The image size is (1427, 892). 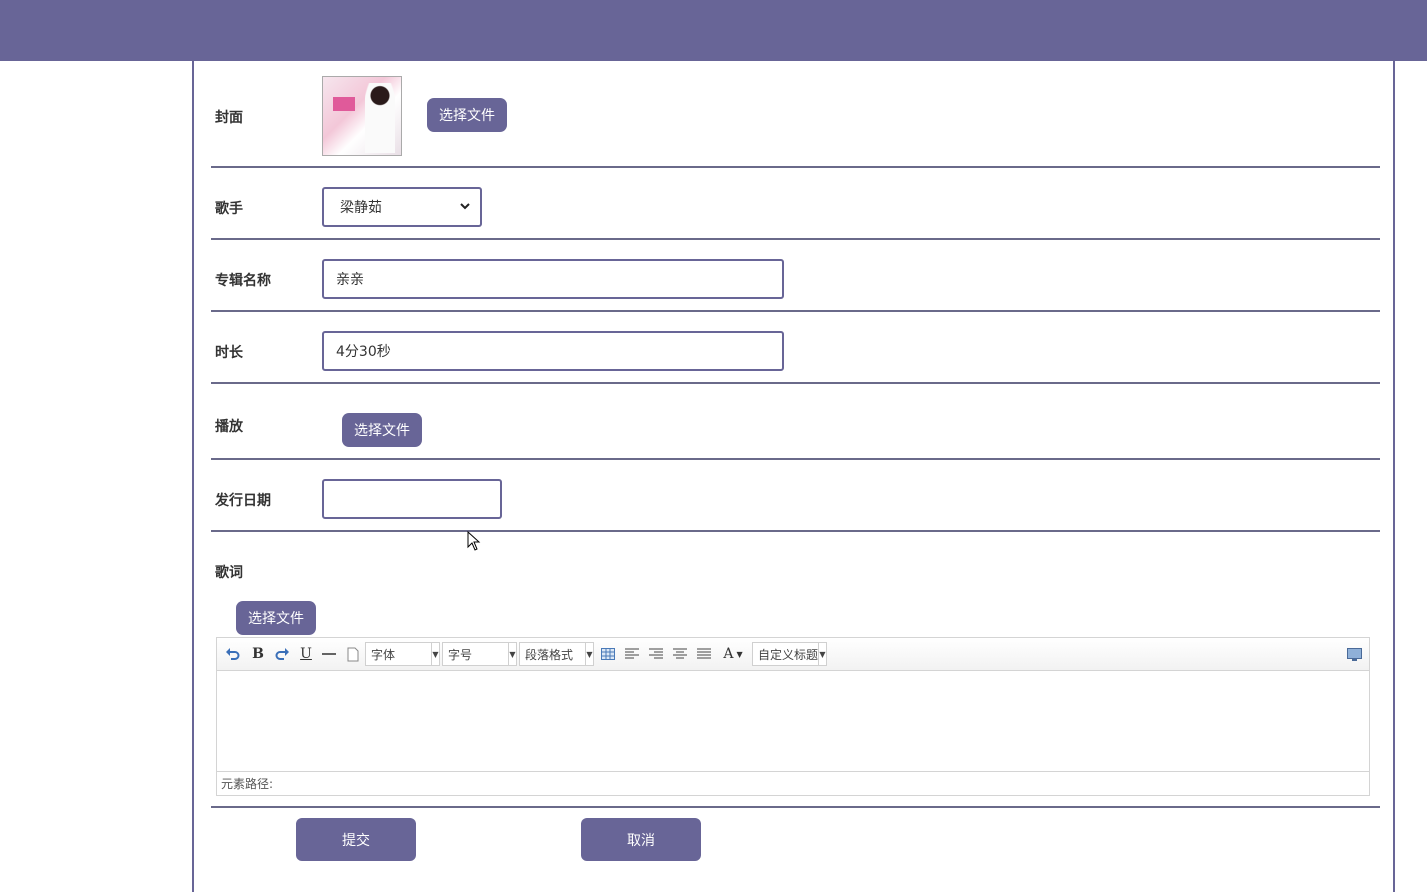 What do you see at coordinates (795, 422) in the screenshot?
I see `play-row: 播放 选择文件` at bounding box center [795, 422].